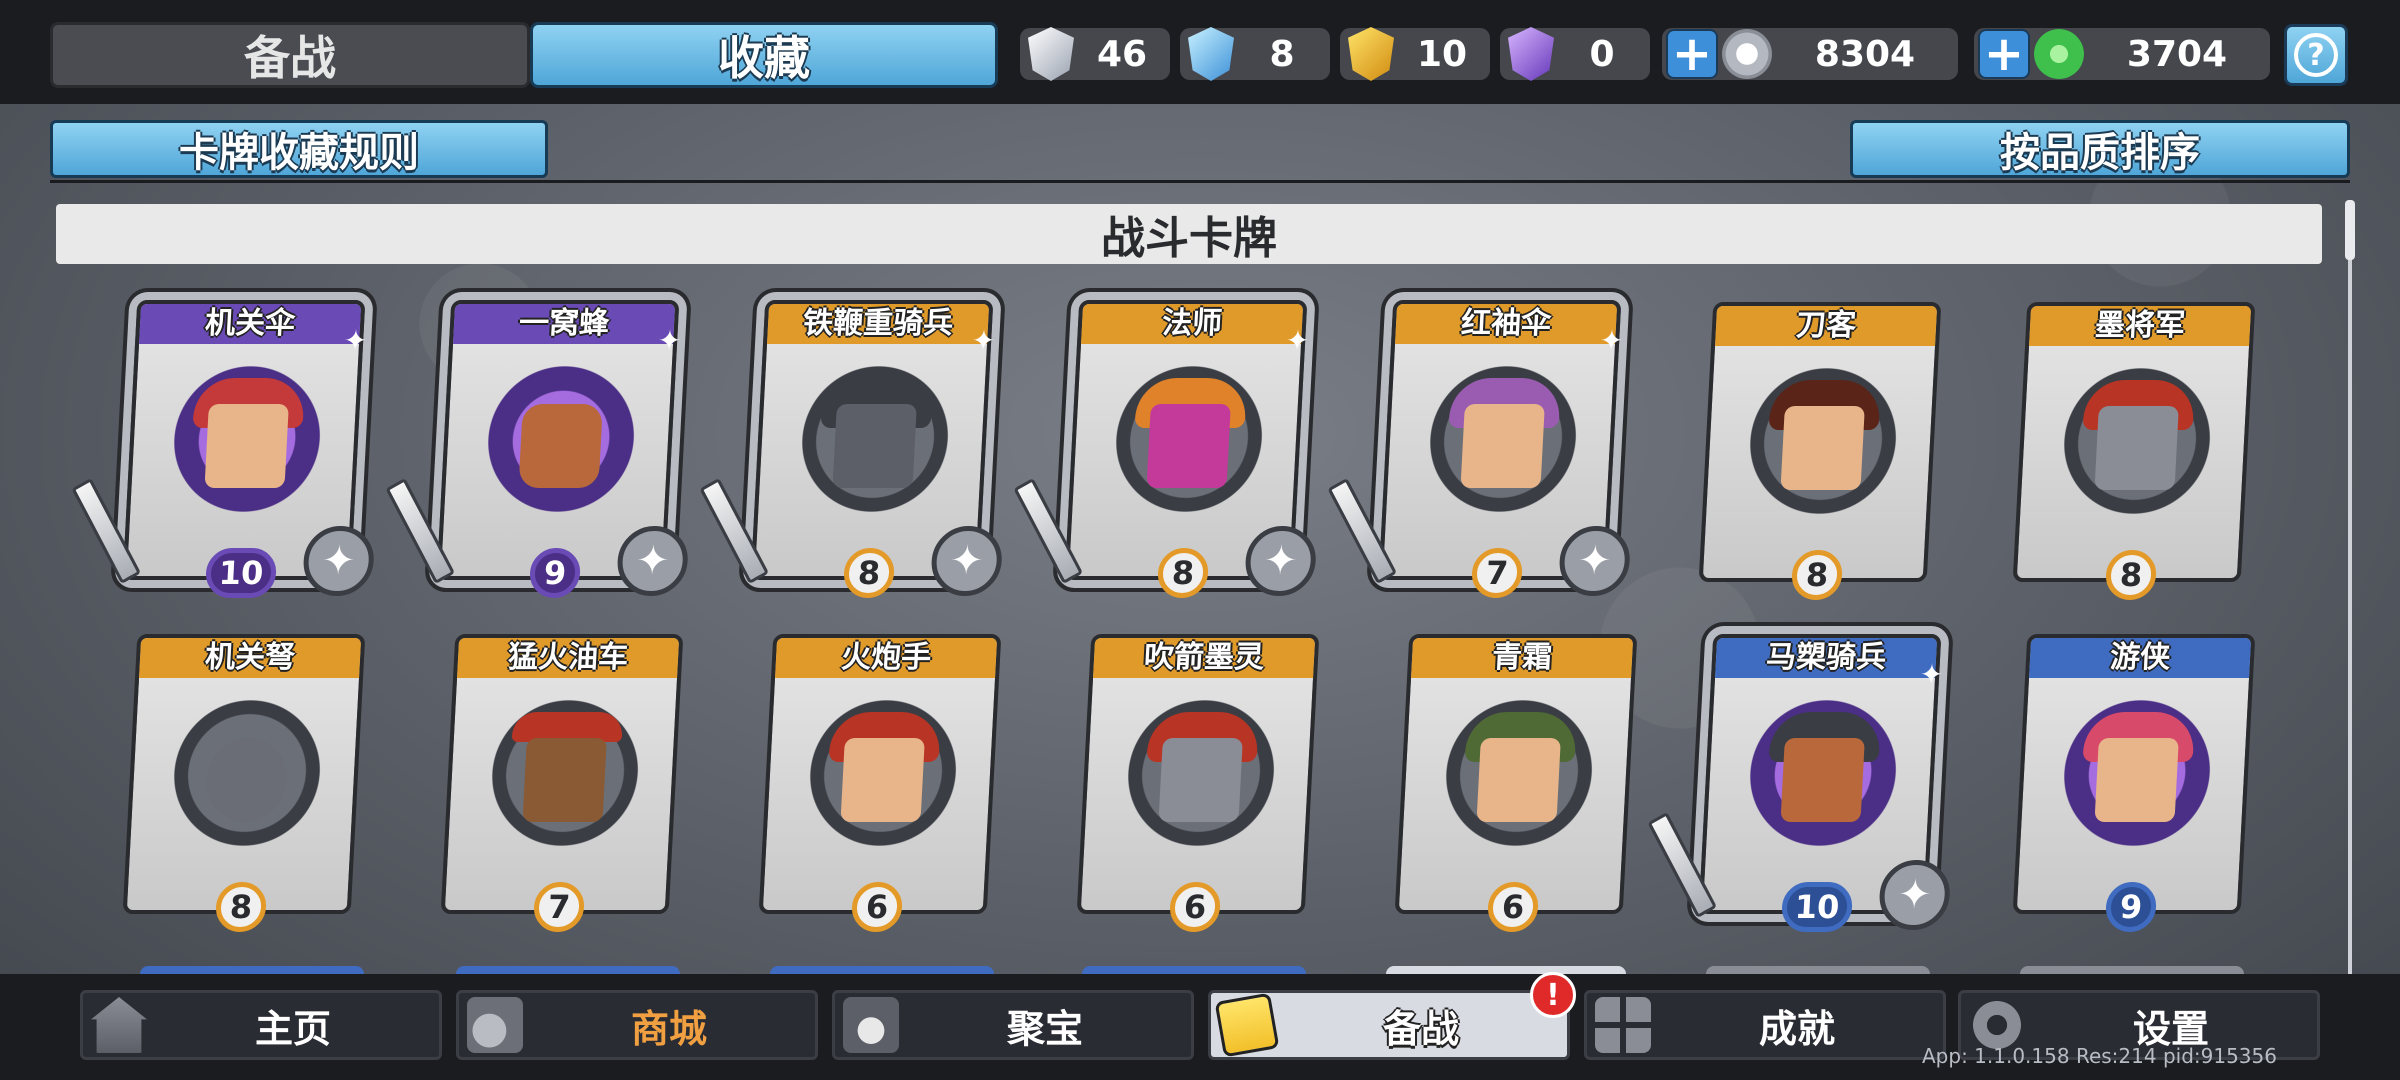 The image size is (2400, 1080). What do you see at coordinates (2350, 230) in the screenshot?
I see `scrollbar-thumb` at bounding box center [2350, 230].